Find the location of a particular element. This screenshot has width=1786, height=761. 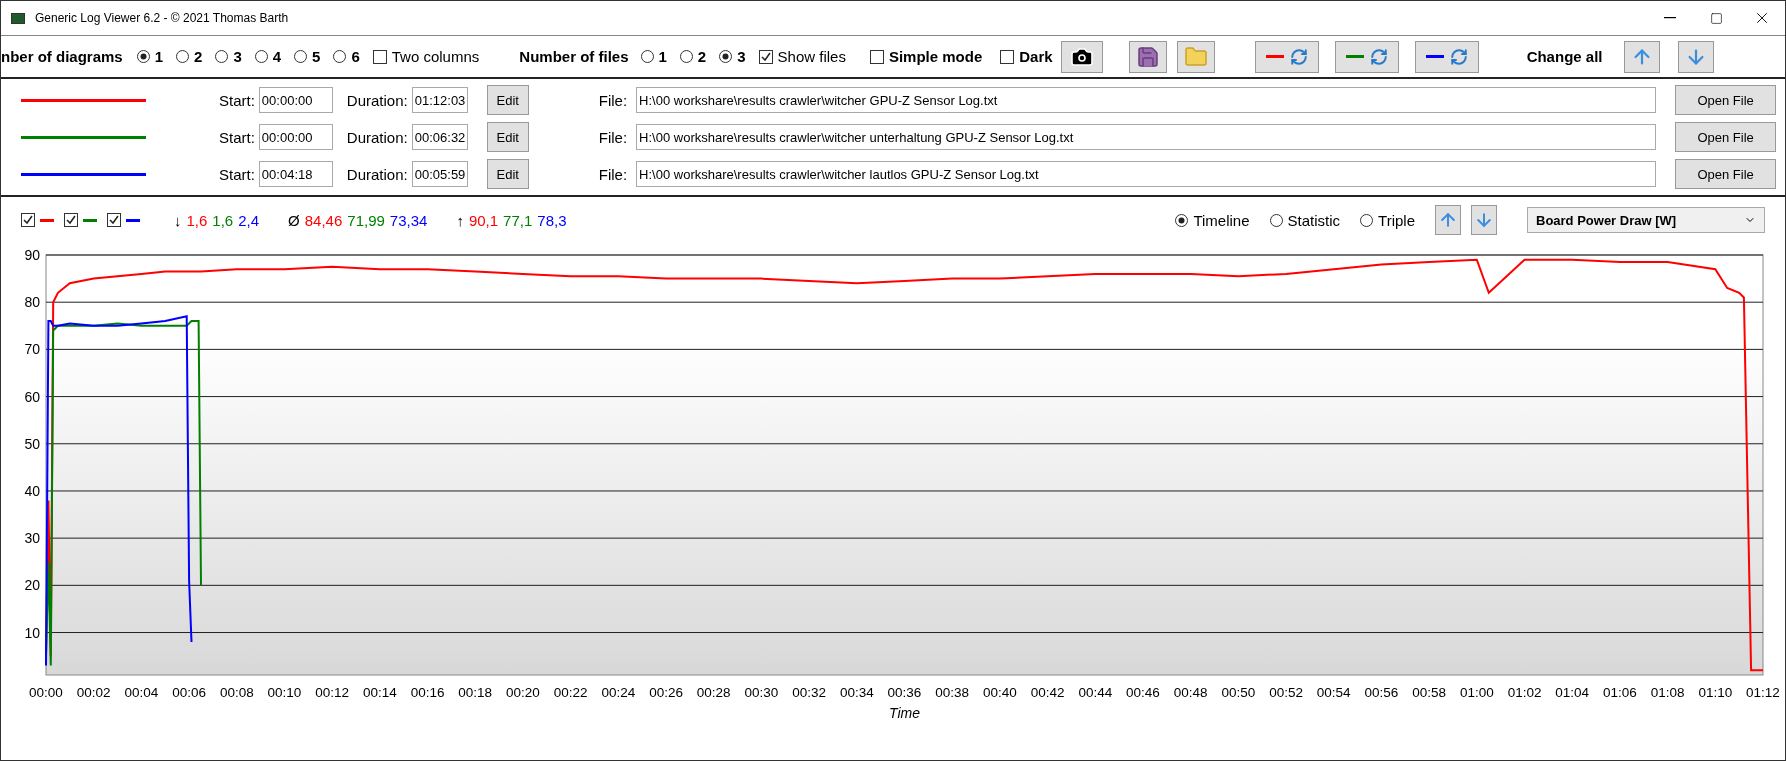

radio-option: 6 is located at coordinates (346, 56).